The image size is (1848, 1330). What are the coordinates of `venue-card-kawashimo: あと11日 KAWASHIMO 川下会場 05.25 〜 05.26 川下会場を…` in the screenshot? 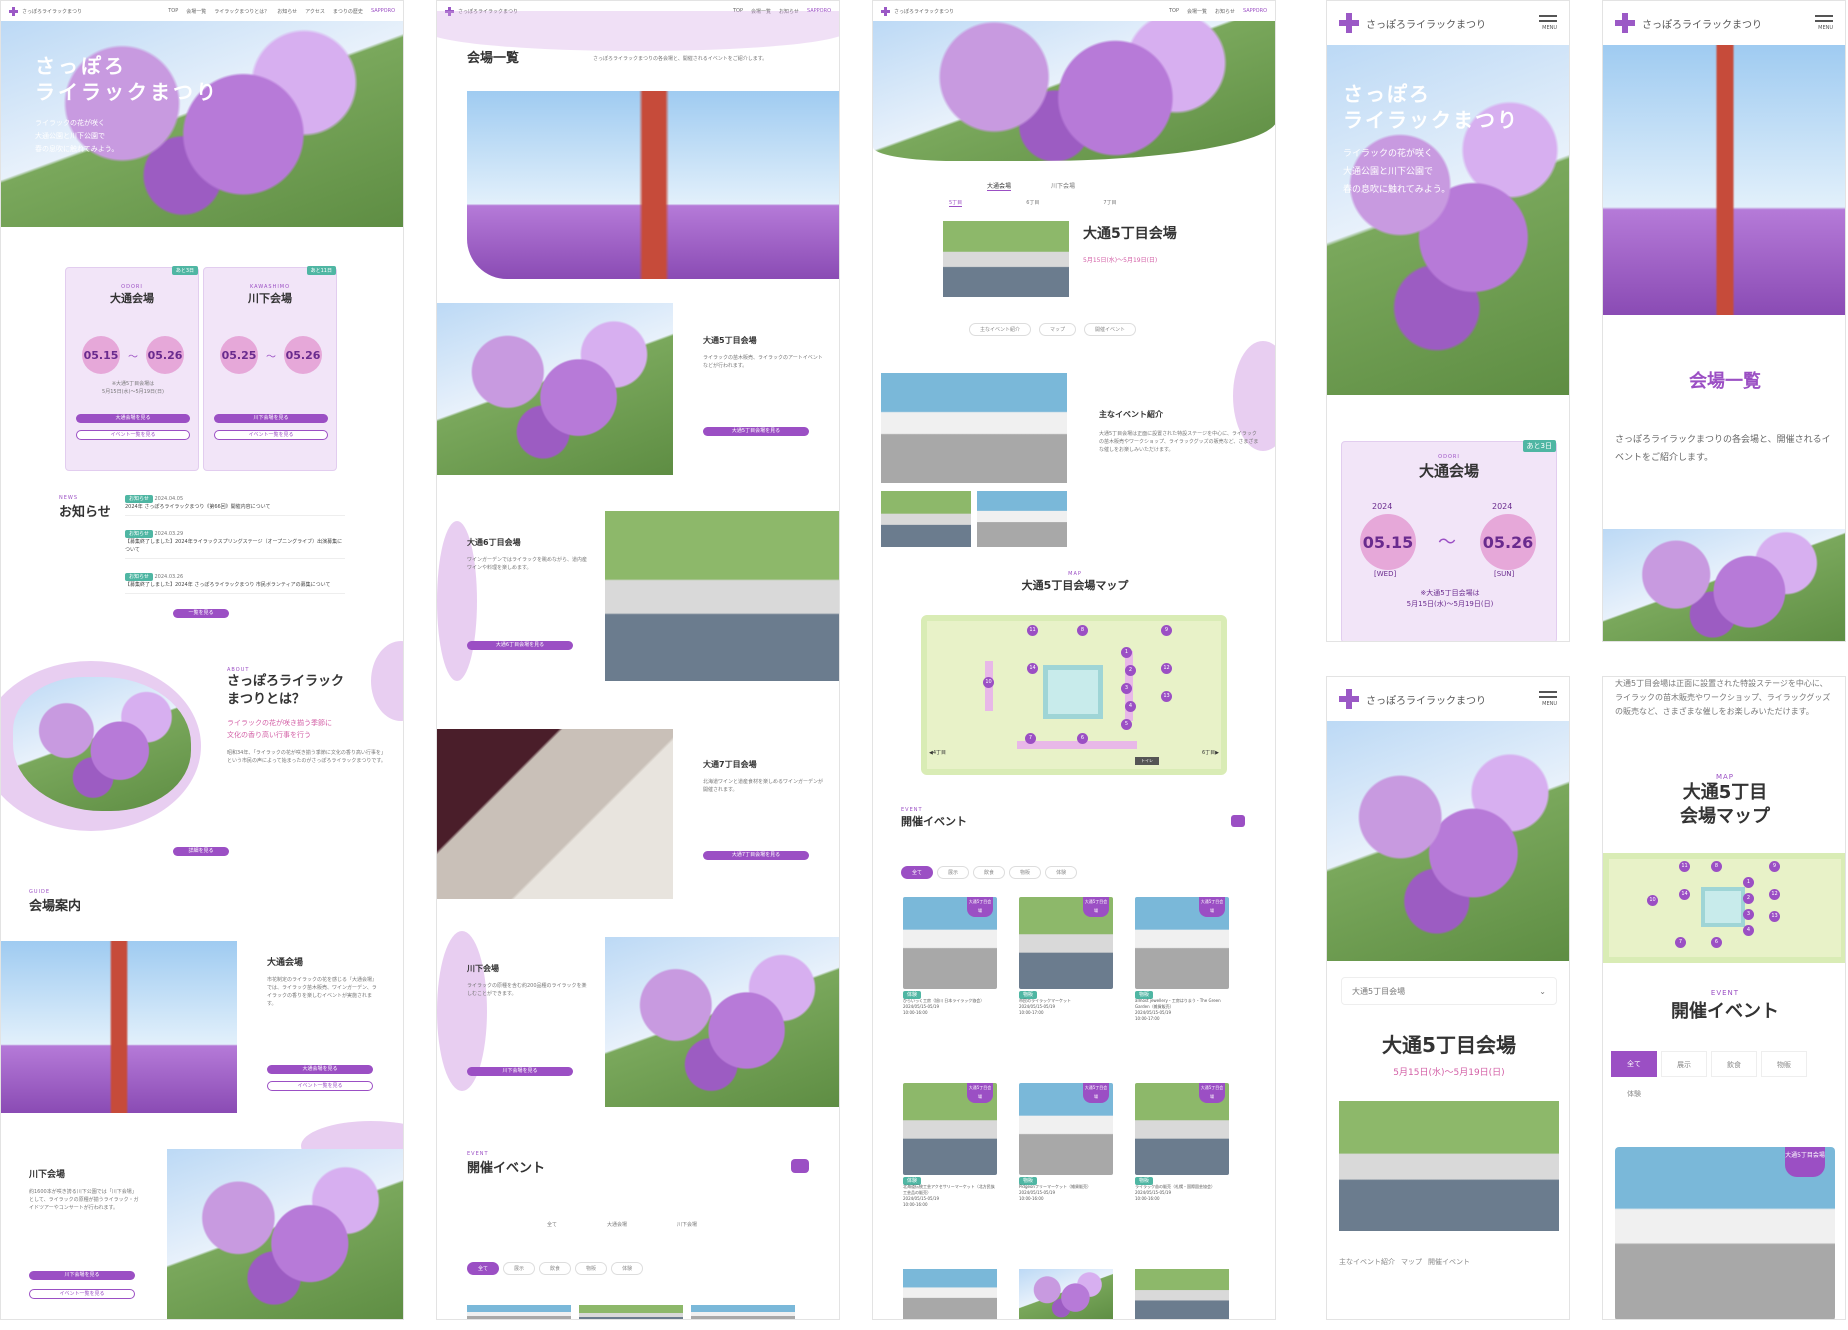 It's located at (270, 368).